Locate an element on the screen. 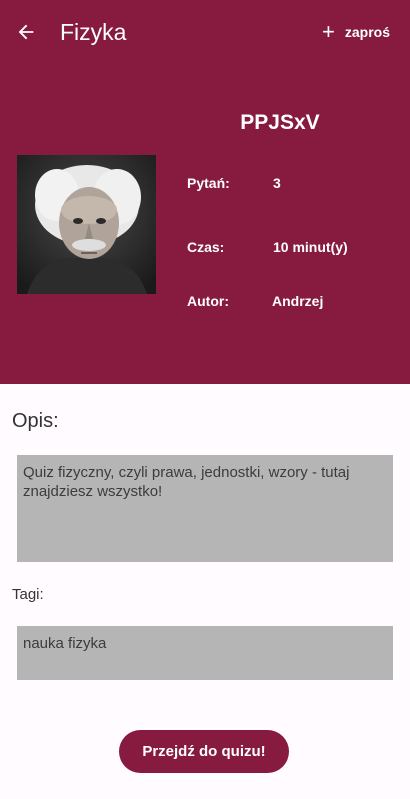 The height and width of the screenshot is (799, 410). questions-label: Pytań: is located at coordinates (208, 183).